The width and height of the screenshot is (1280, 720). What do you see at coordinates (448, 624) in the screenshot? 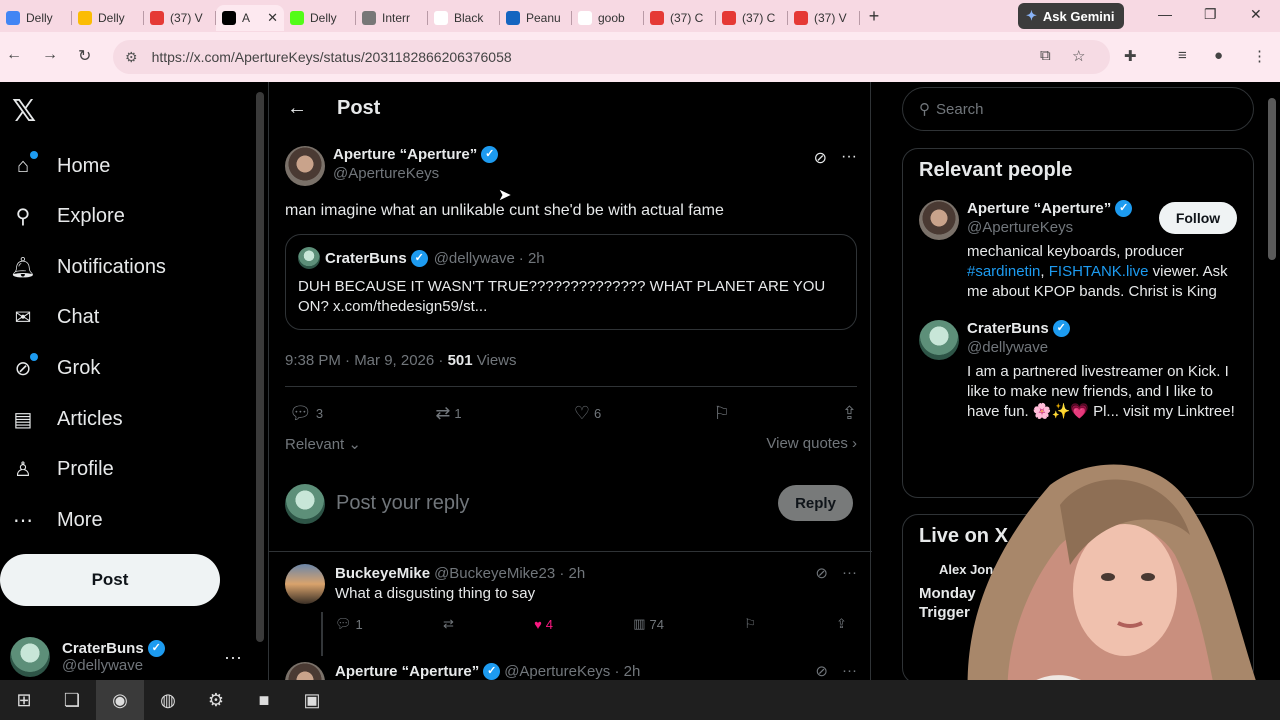
I see `repost-button: ⇄` at bounding box center [448, 624].